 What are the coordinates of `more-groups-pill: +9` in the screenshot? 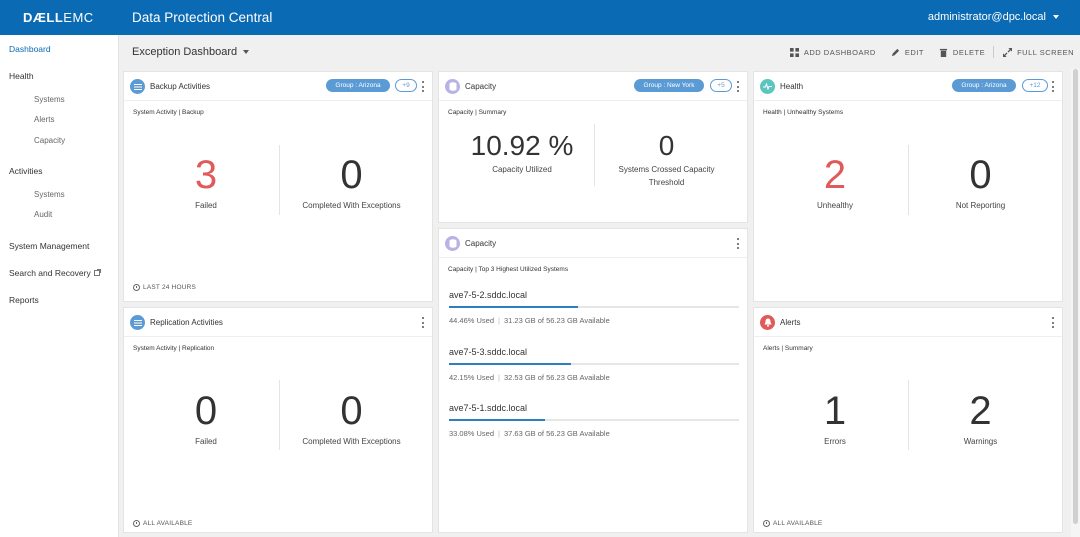 It's located at (406, 85).